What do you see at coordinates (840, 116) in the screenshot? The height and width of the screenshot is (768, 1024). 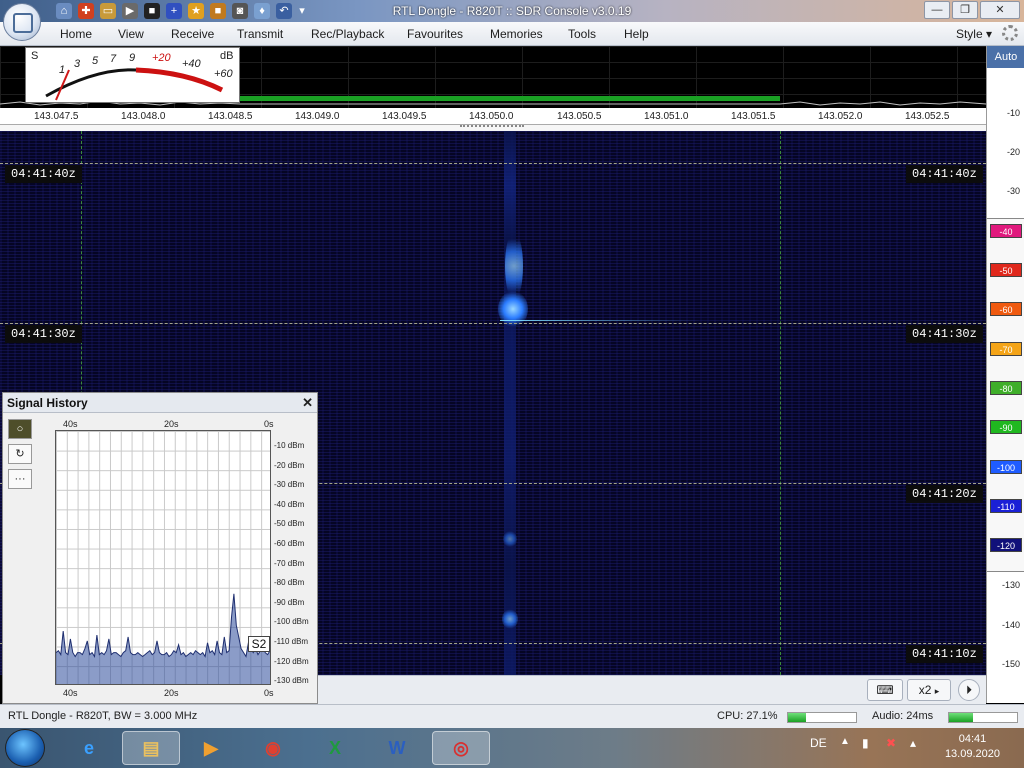 I see `frequency-tick: 143.052.0` at bounding box center [840, 116].